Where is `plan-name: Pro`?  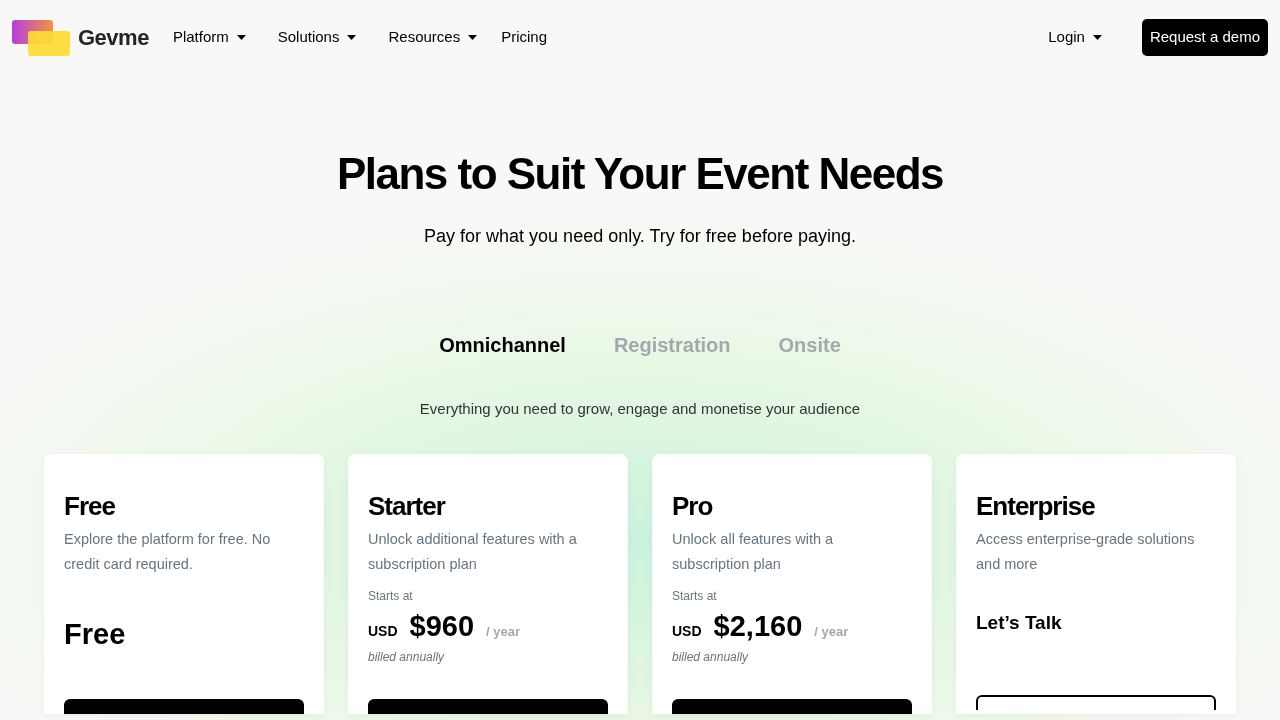 plan-name: Pro is located at coordinates (693, 506).